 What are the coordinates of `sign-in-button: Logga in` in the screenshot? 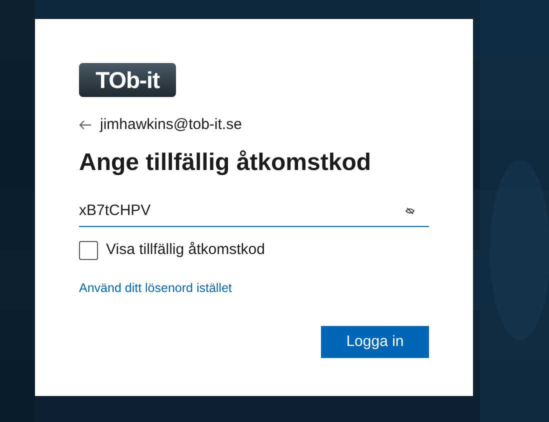 It's located at (375, 342).